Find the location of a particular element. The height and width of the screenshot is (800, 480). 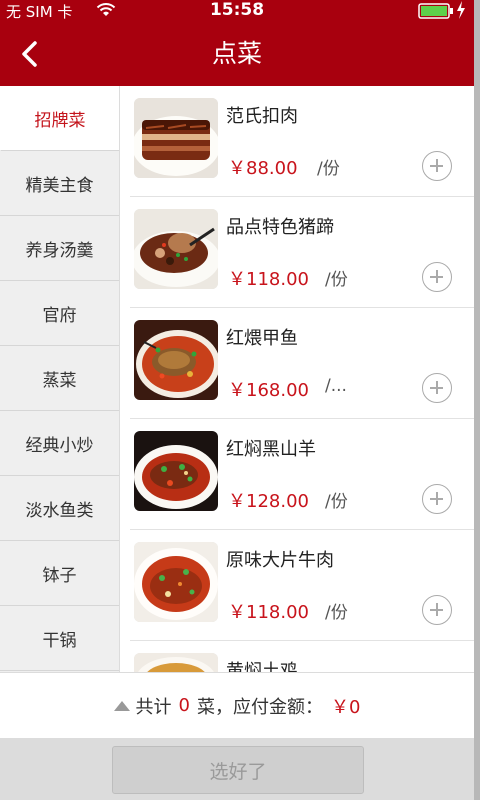

status-time: 15:58 is located at coordinates (237, 10).